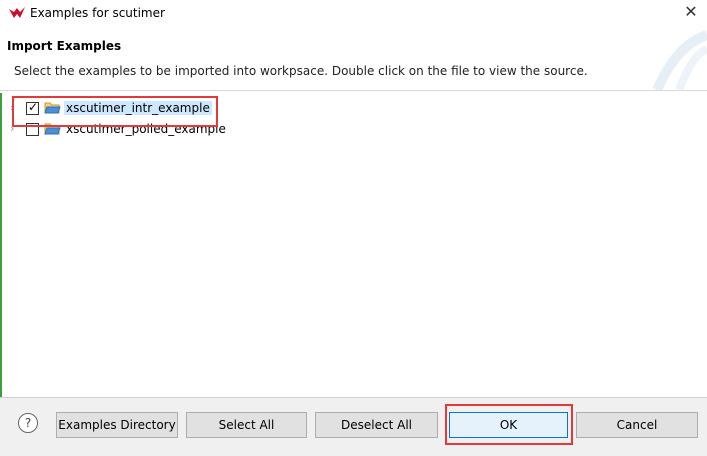 Image resolution: width=707 pixels, height=456 pixels. What do you see at coordinates (353, 13) in the screenshot?
I see `title-bar: Examples for scutimer ✕` at bounding box center [353, 13].